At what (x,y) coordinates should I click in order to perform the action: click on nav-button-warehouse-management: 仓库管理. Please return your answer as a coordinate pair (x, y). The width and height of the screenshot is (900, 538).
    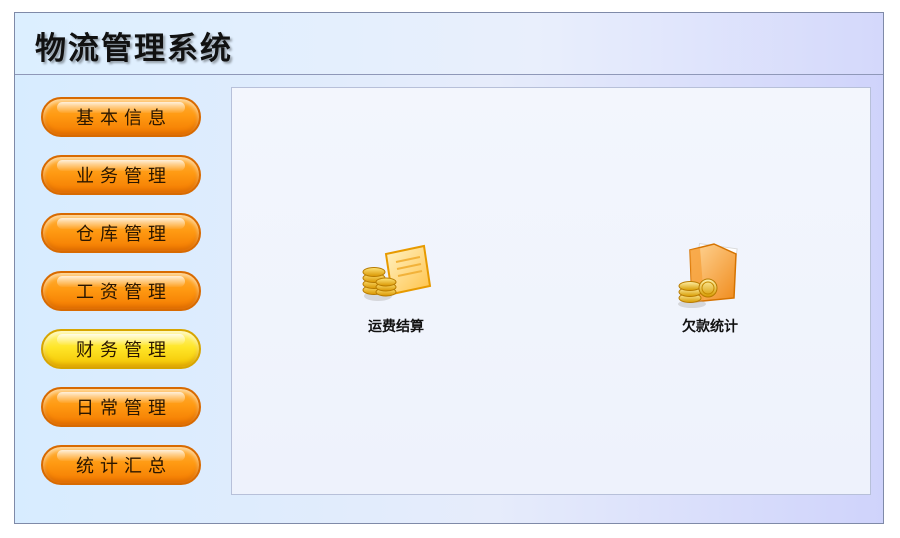
    Looking at the image, I should click on (121, 233).